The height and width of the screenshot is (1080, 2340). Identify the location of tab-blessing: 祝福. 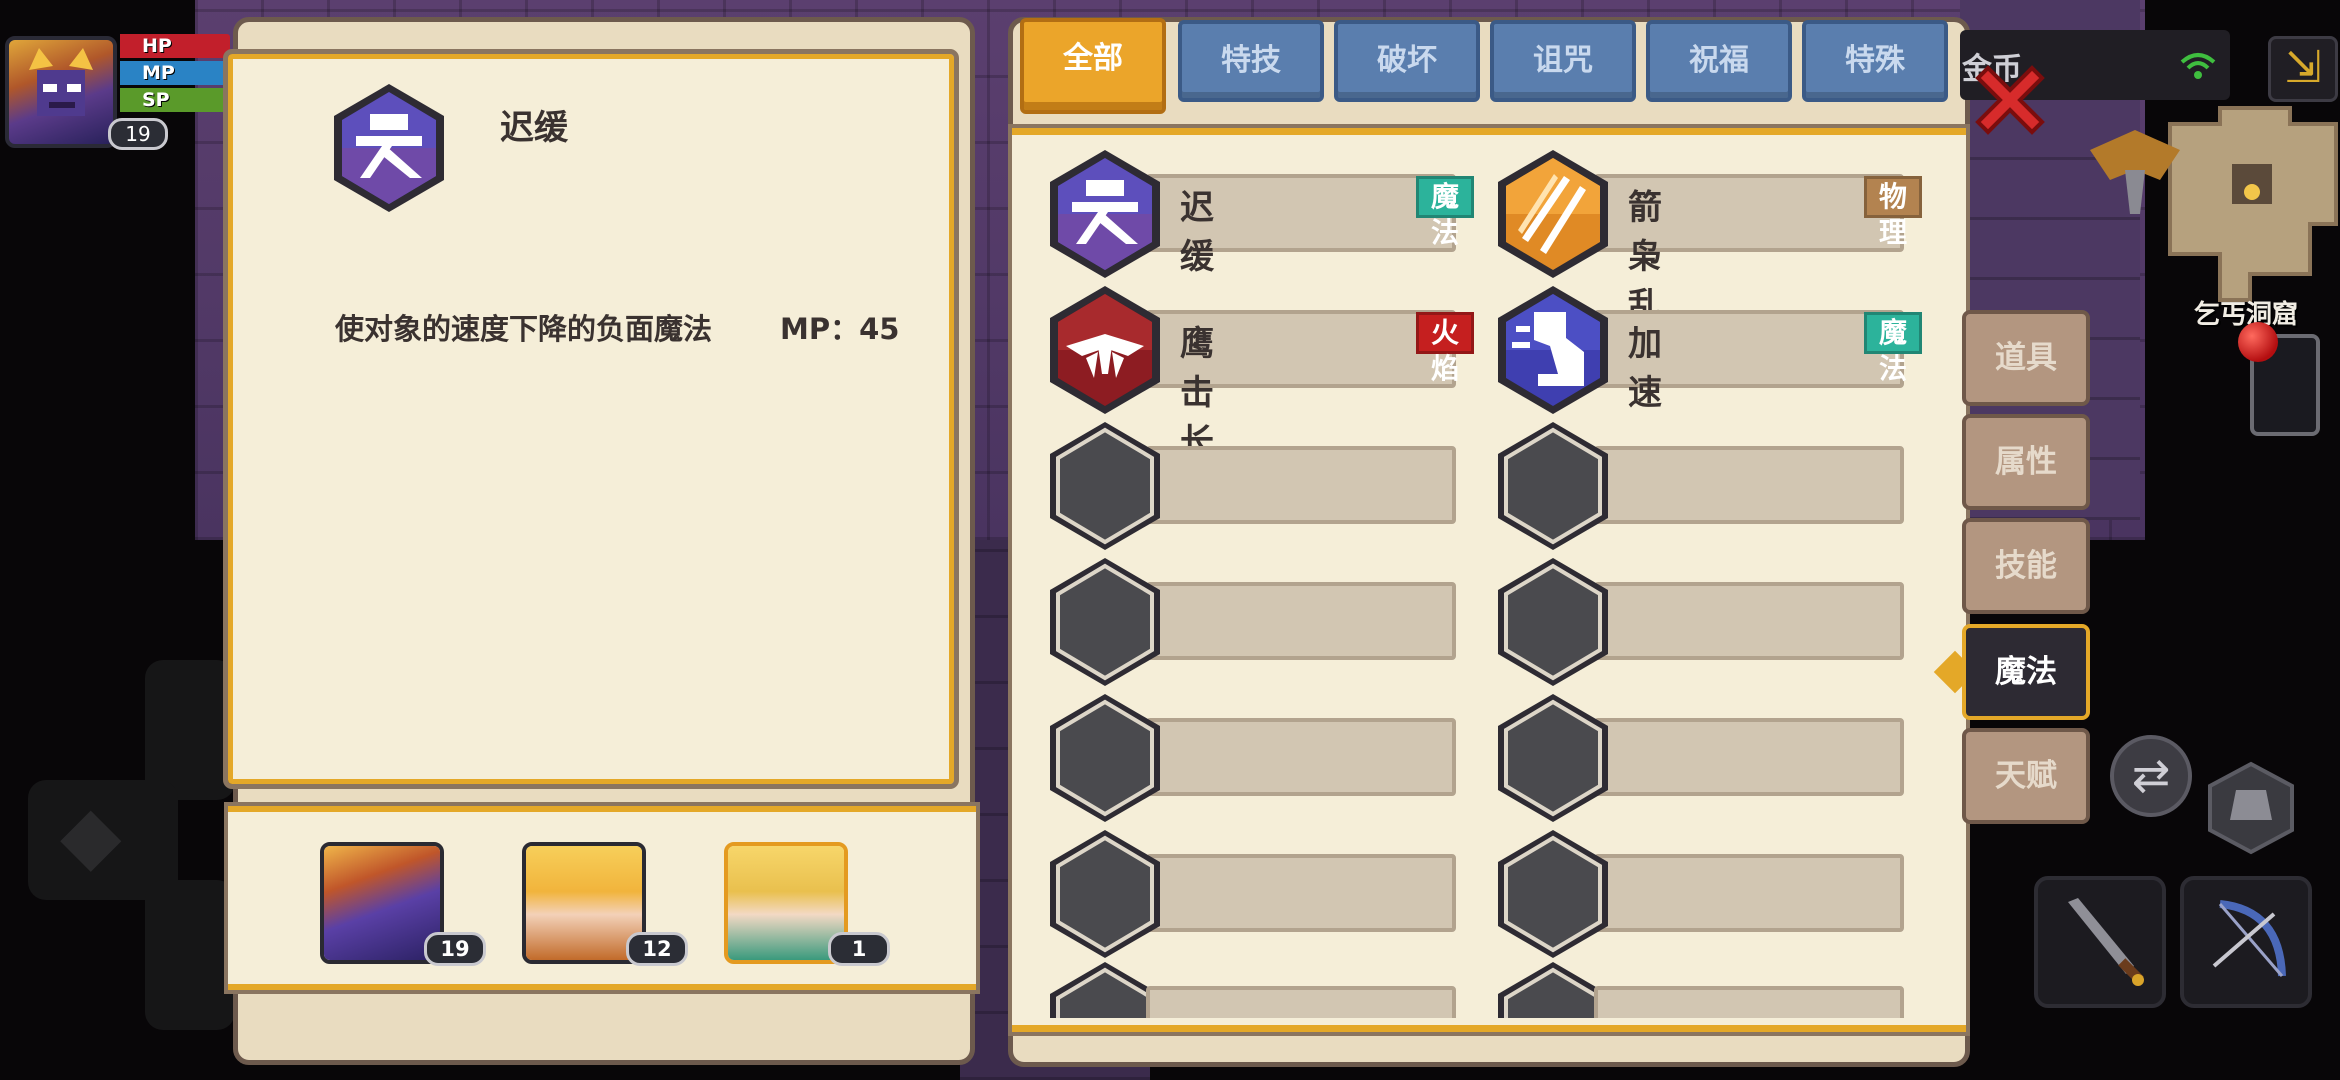
(1719, 61).